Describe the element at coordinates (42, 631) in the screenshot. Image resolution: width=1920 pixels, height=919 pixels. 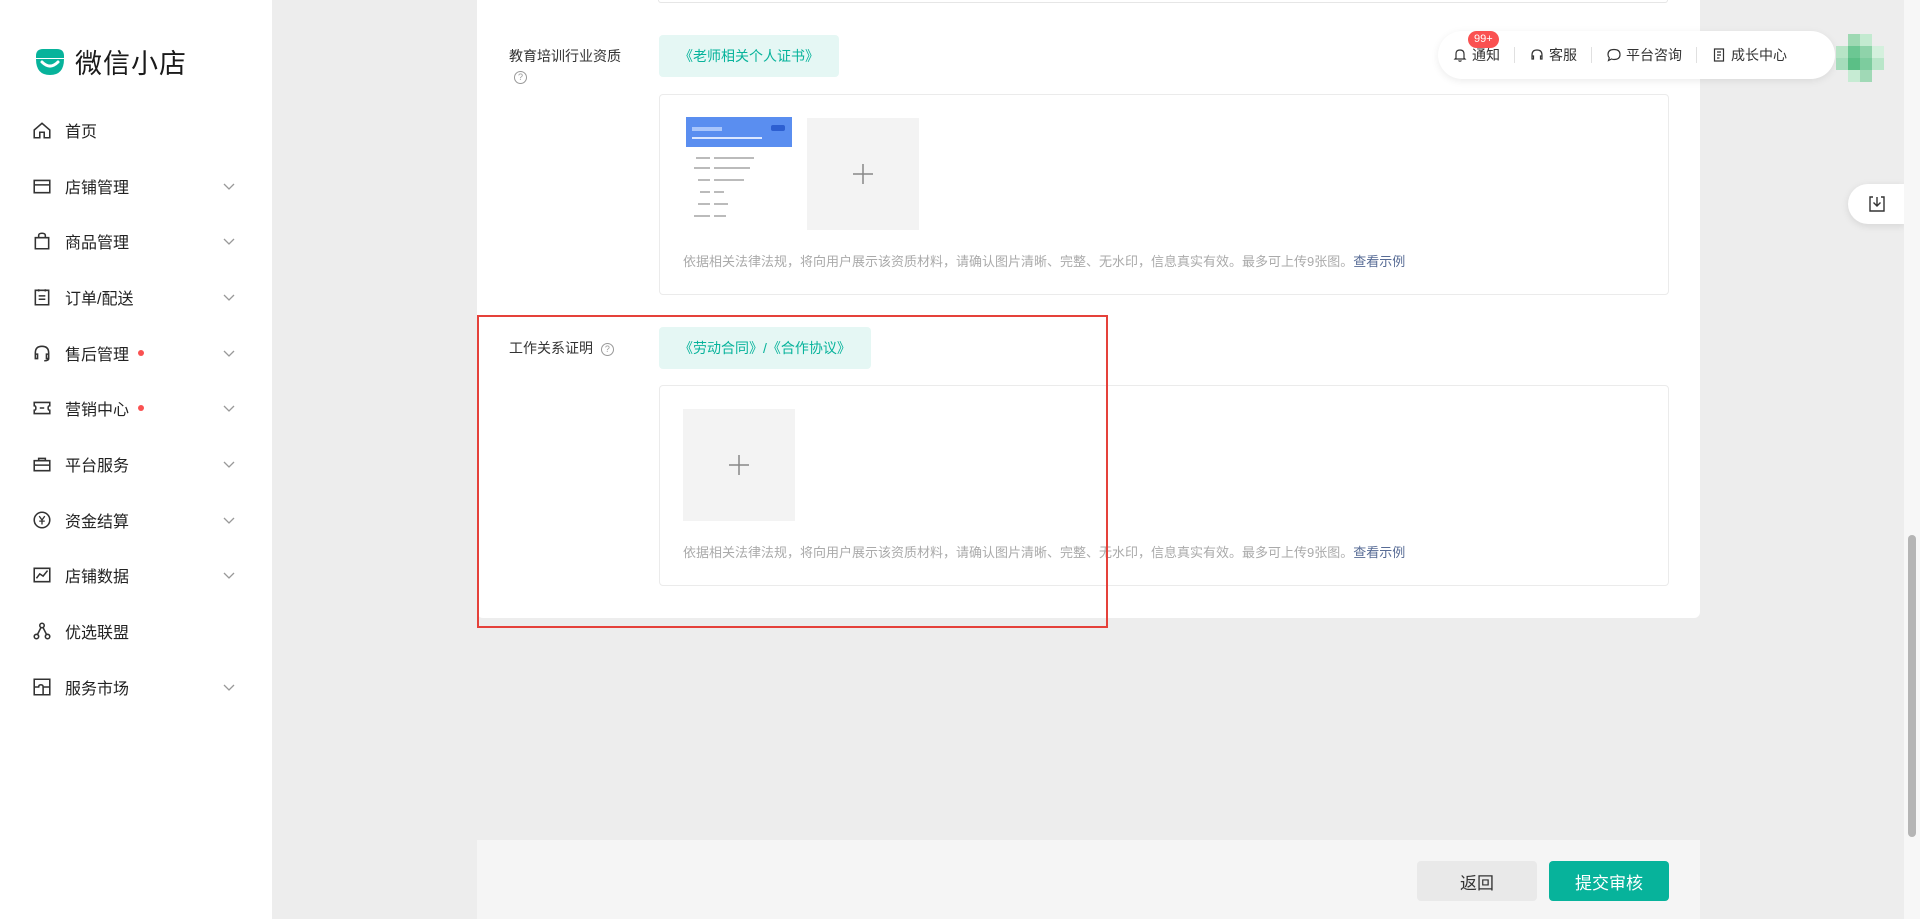
I see `network-icon` at that location.